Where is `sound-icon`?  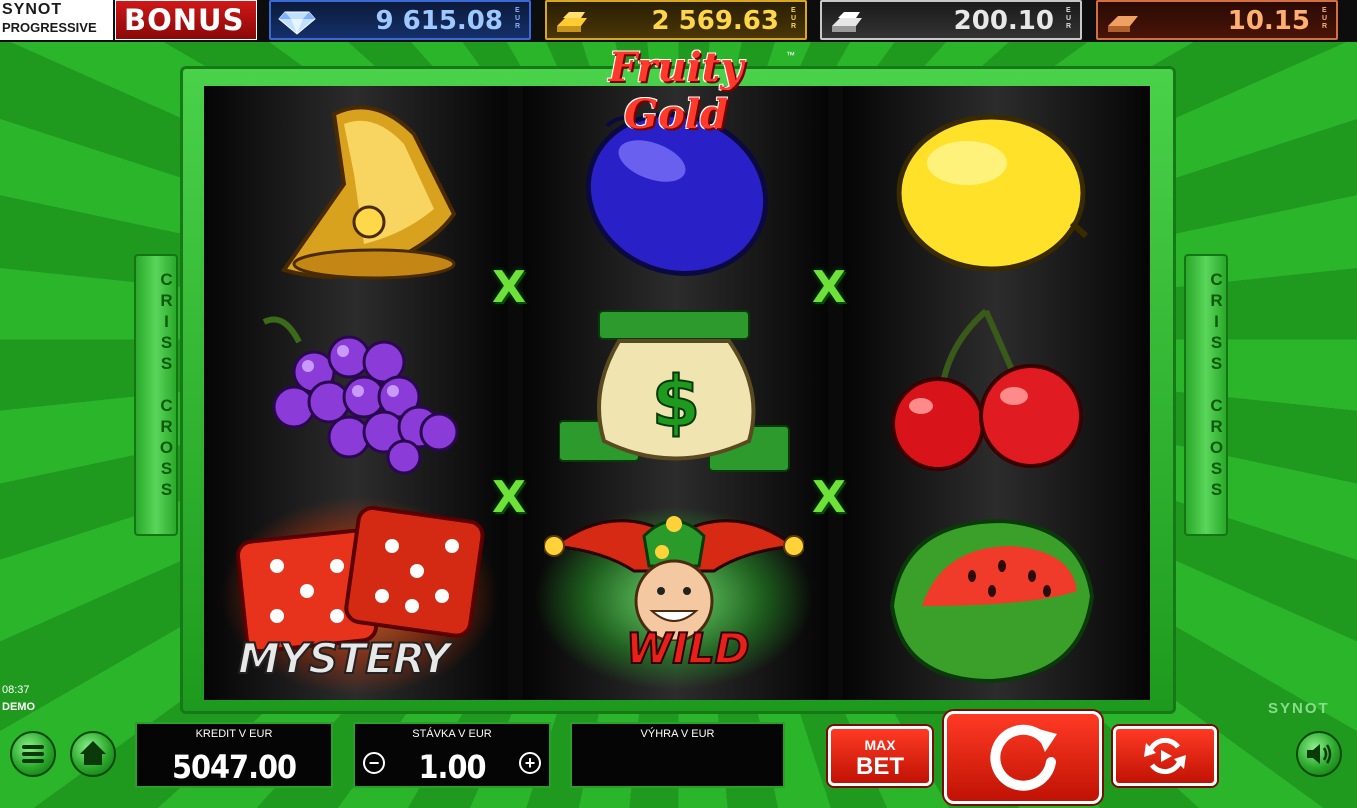 sound-icon is located at coordinates (1319, 754).